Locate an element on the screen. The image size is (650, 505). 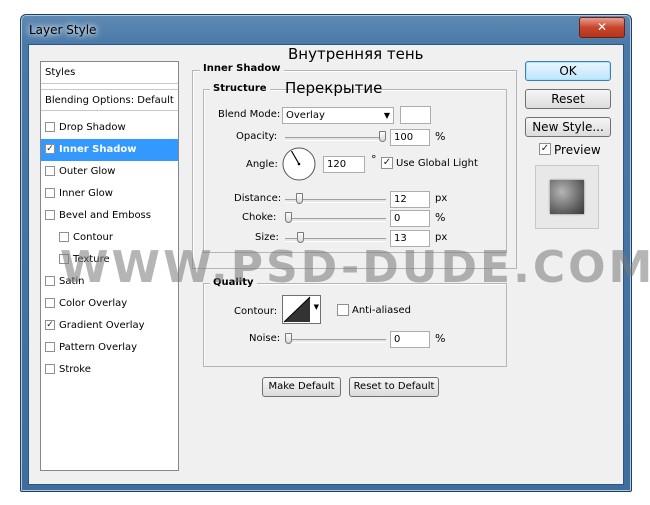
opacity-label: Opacity: is located at coordinates (257, 136).